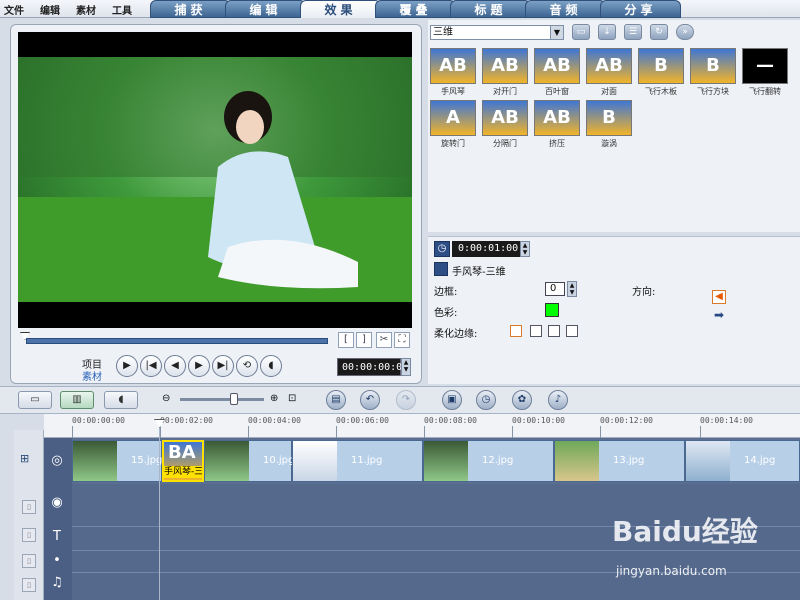  What do you see at coordinates (661, 74) in the screenshot?
I see `effect-item: B 飞行木板` at bounding box center [661, 74].